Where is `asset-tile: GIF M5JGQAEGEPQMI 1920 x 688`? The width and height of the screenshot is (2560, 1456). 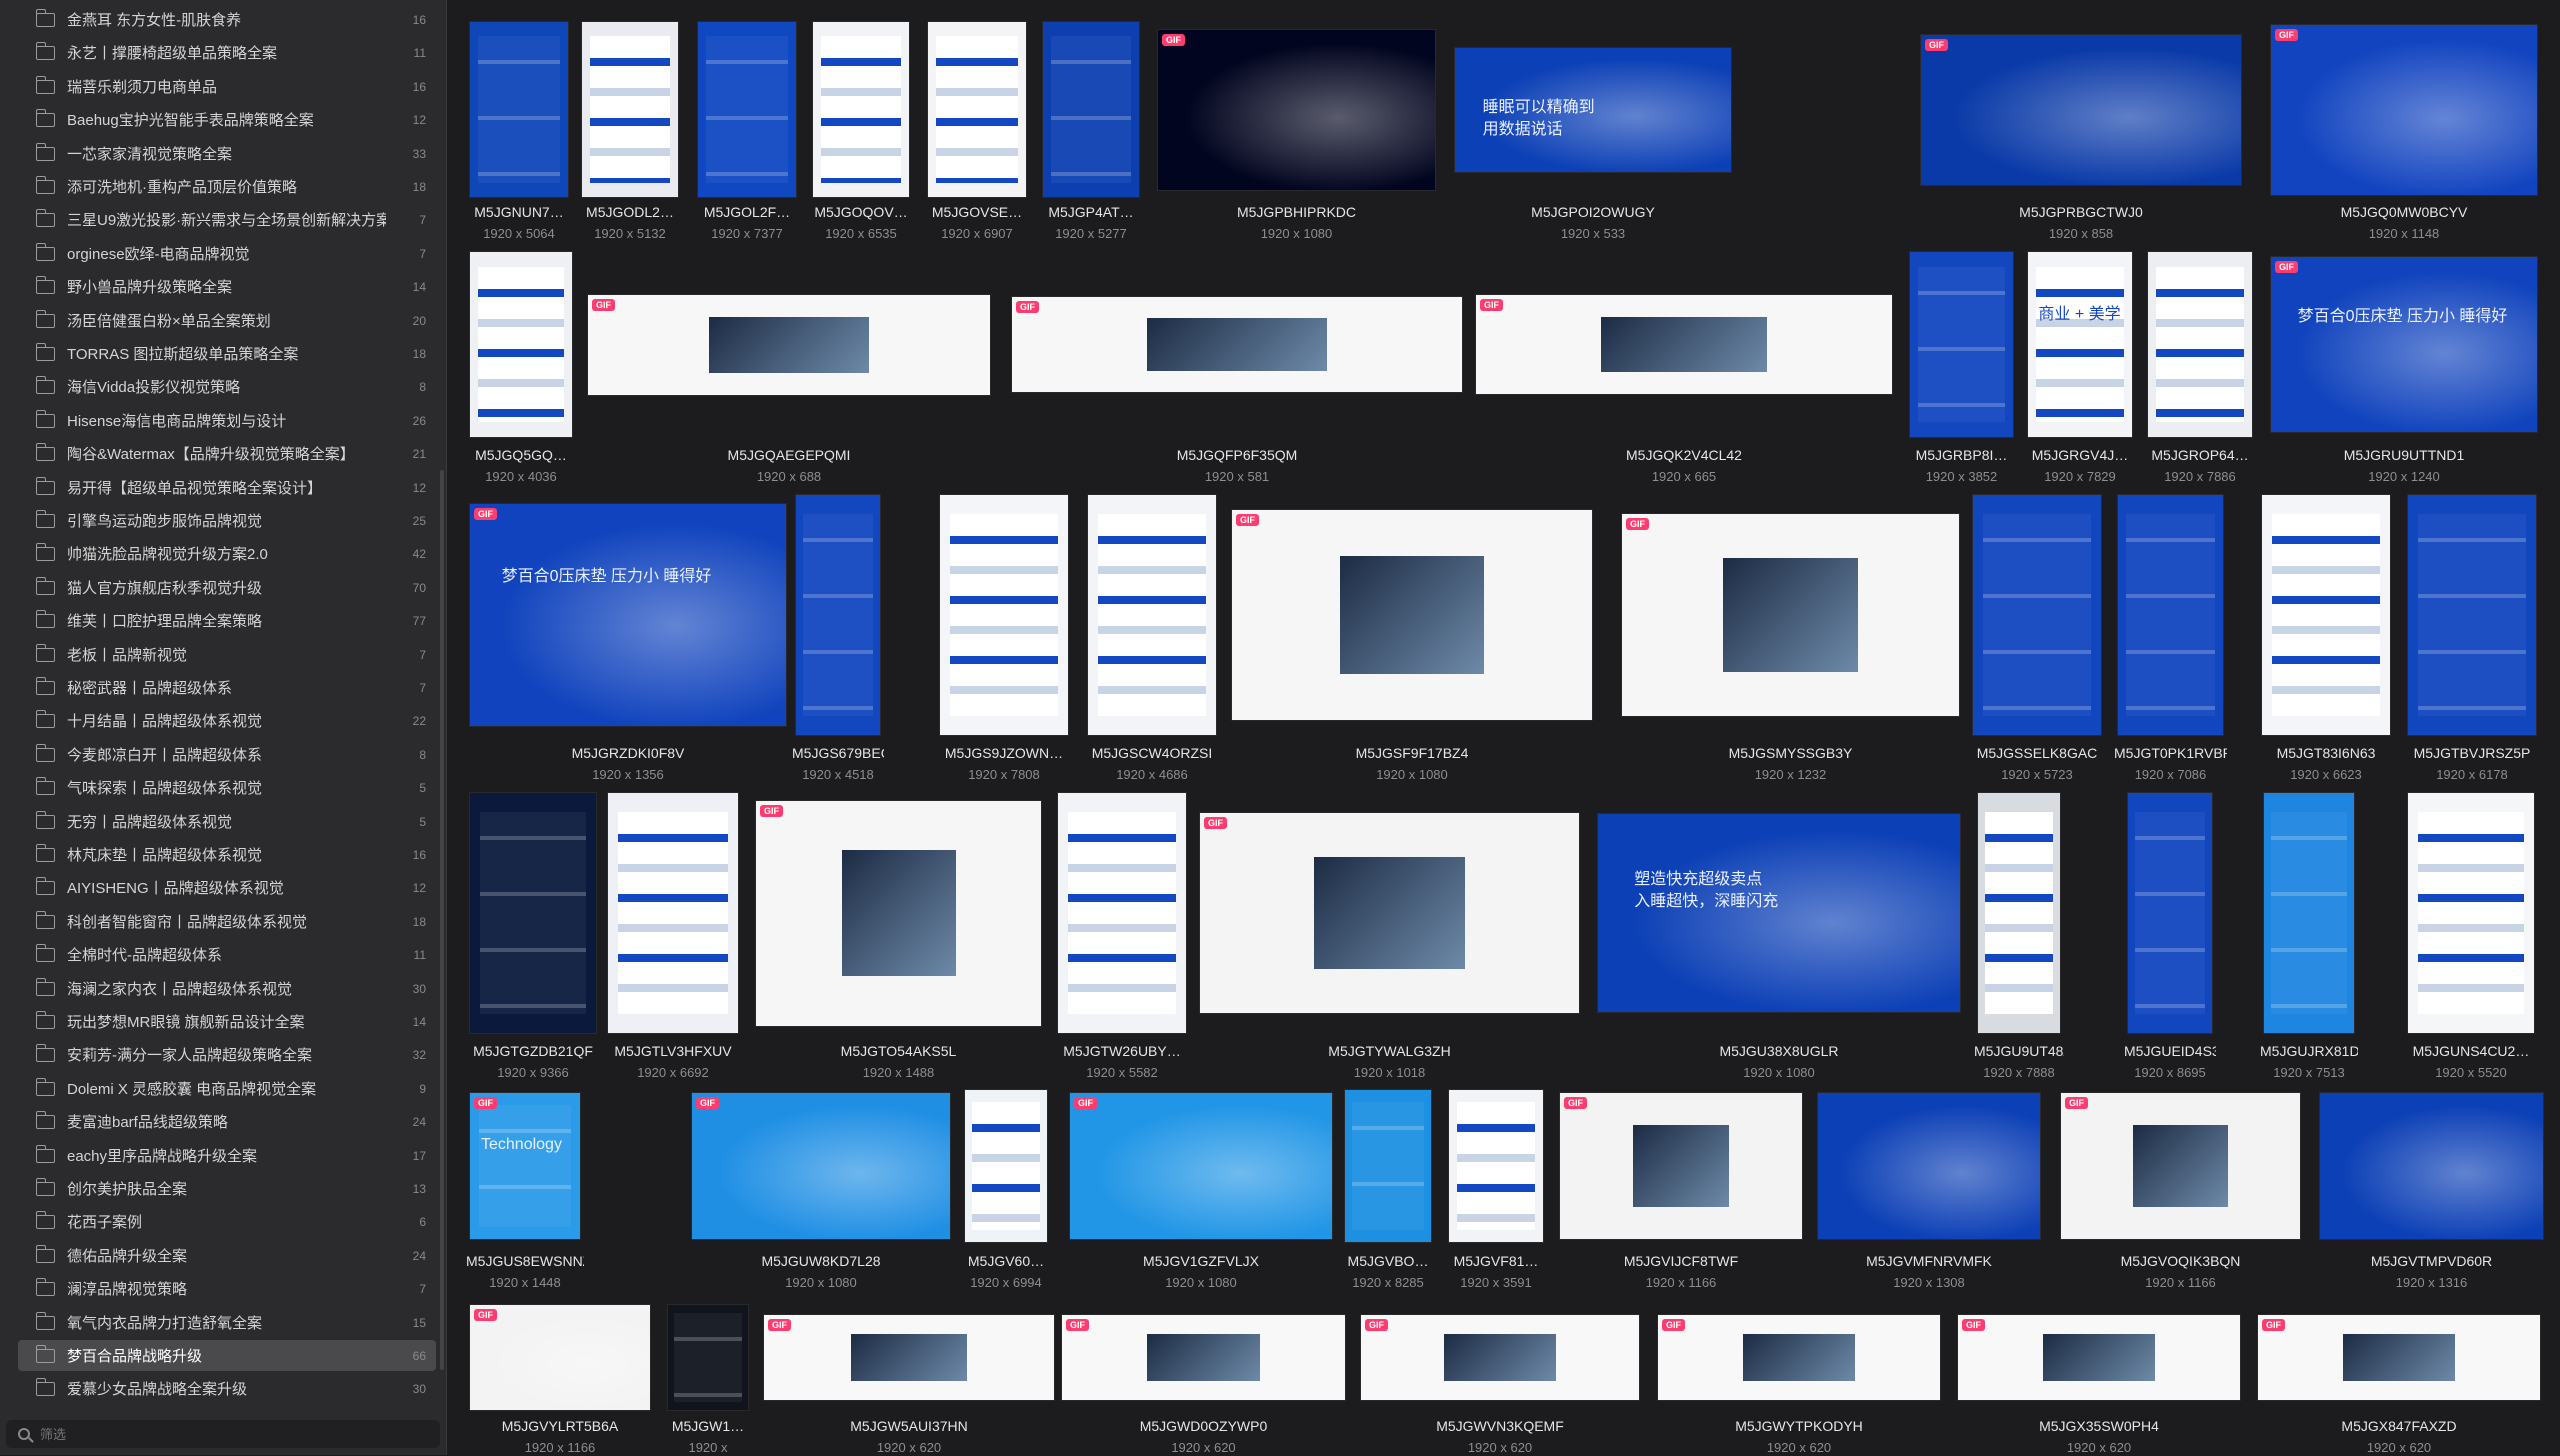 asset-tile: GIF M5JGQAEGEPQMI 1920 x 688 is located at coordinates (789, 390).